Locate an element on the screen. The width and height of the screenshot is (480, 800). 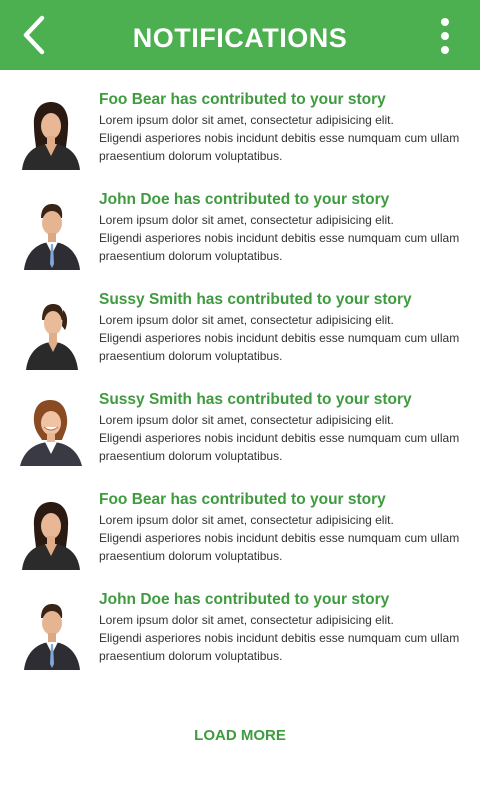
more-vertical-icon is located at coordinates (445, 36).